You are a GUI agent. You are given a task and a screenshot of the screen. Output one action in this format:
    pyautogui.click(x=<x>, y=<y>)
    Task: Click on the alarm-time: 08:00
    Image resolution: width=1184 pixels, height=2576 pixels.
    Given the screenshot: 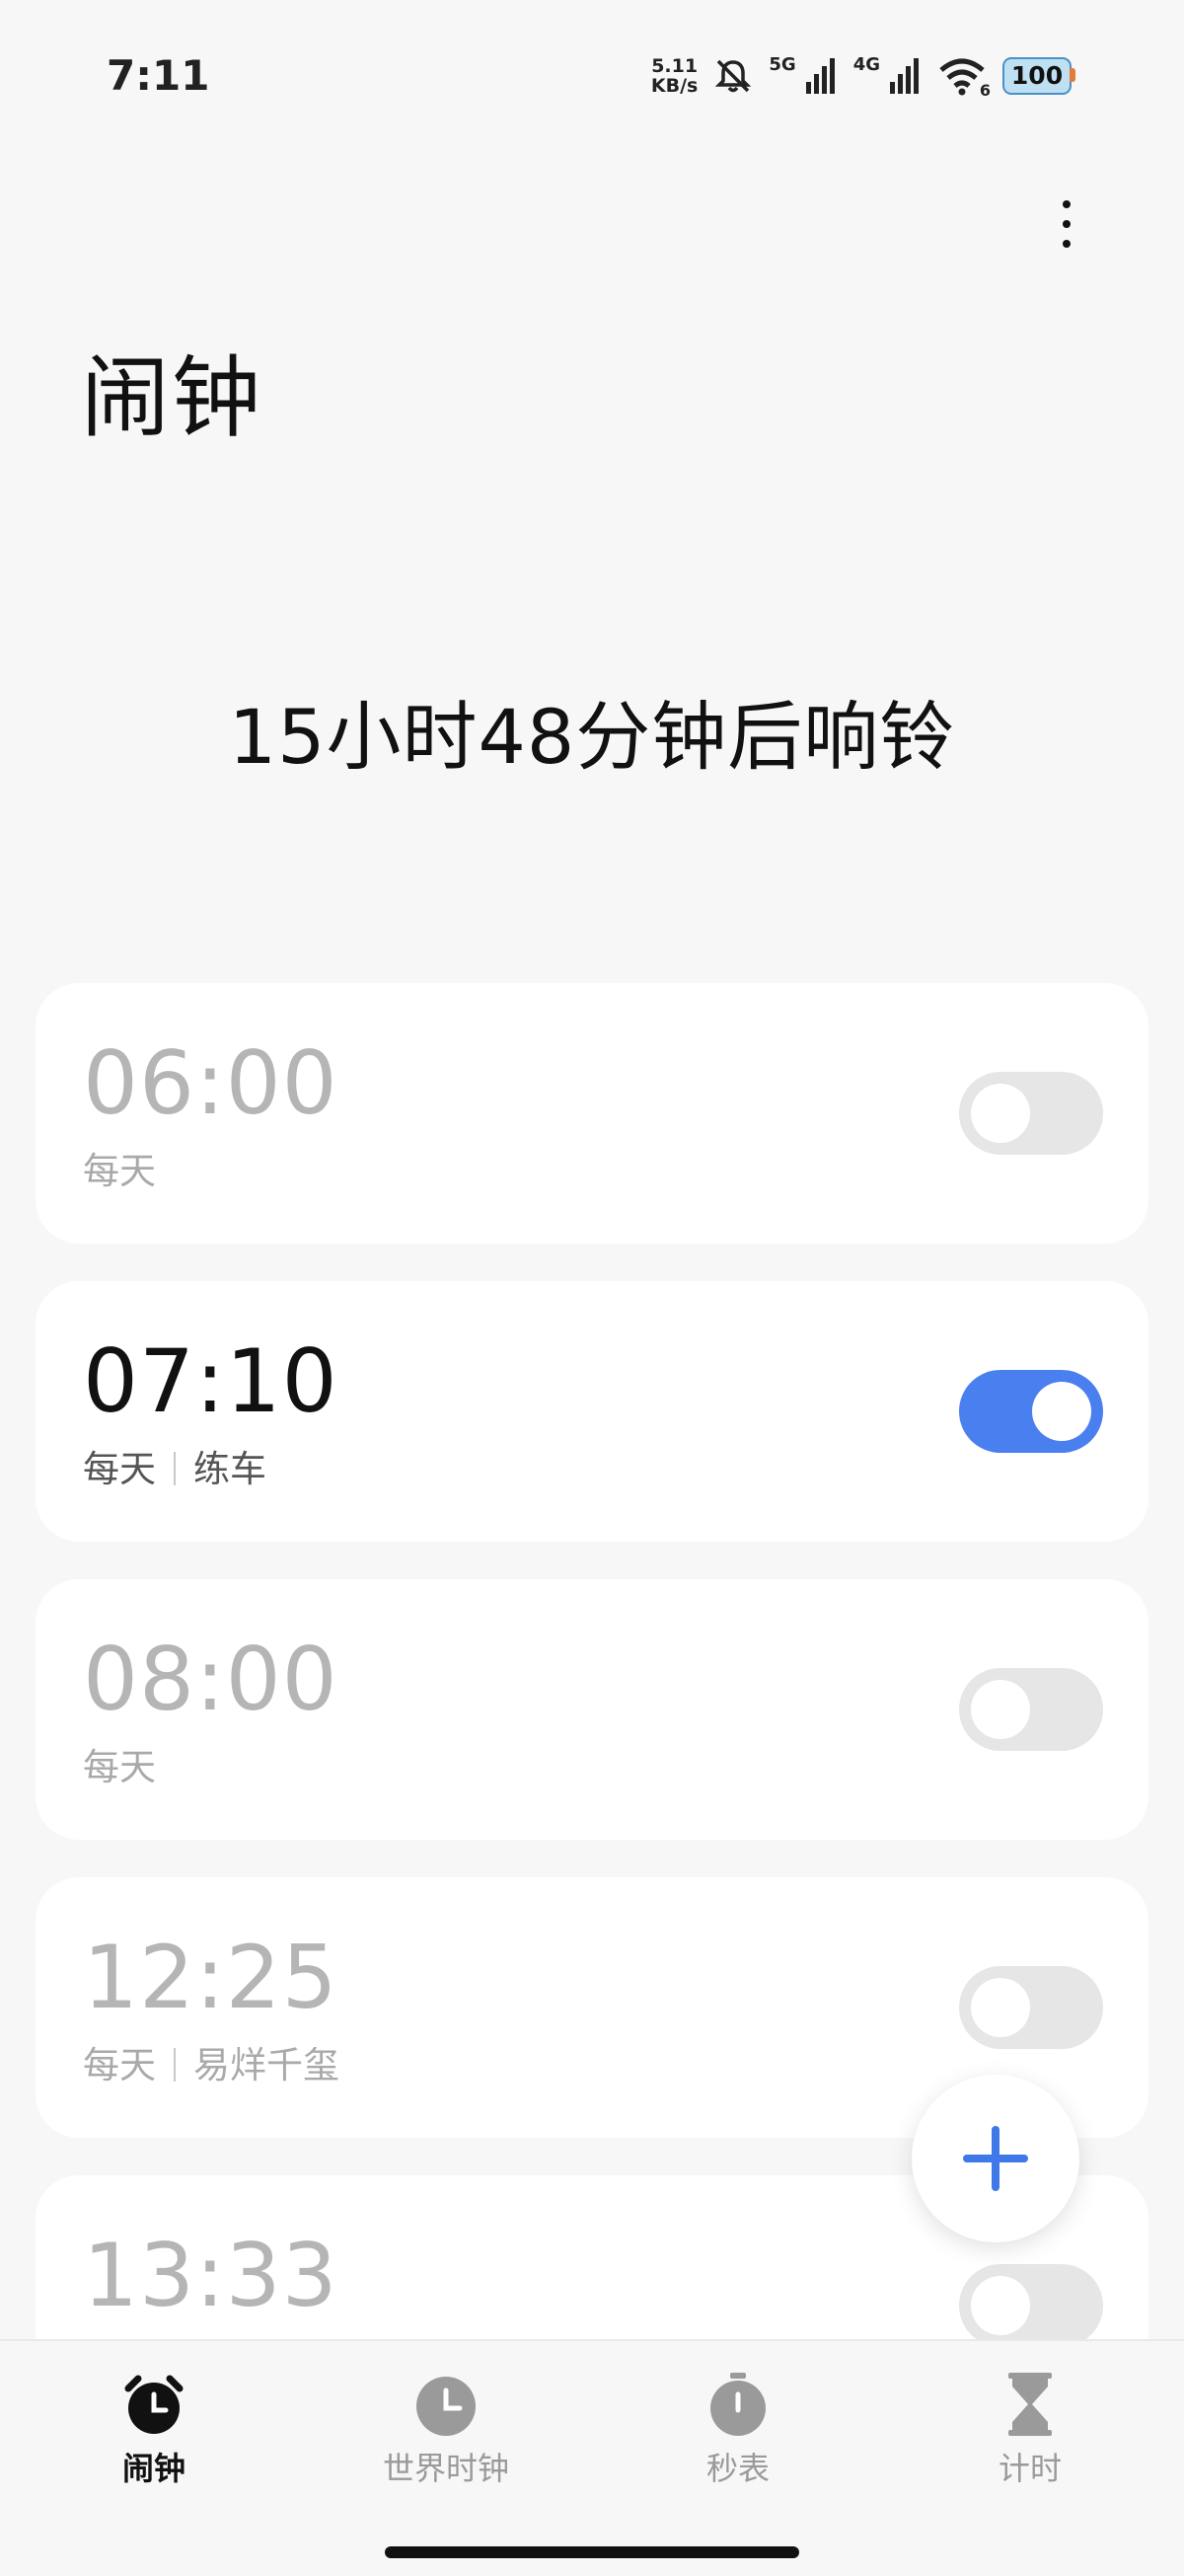 What is the action you would take?
    pyautogui.click(x=211, y=1680)
    